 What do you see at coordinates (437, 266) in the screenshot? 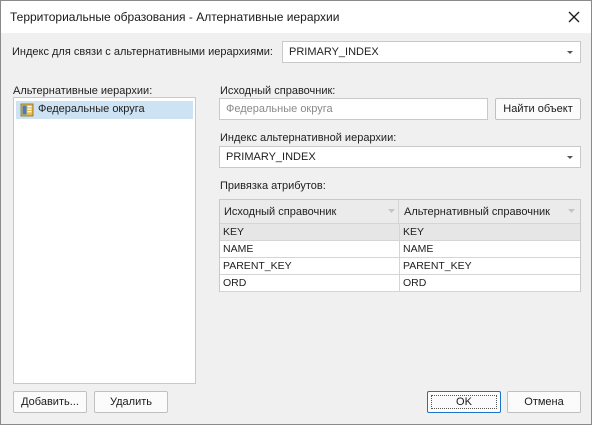
I see `cell-alternative: PARENT_KEY` at bounding box center [437, 266].